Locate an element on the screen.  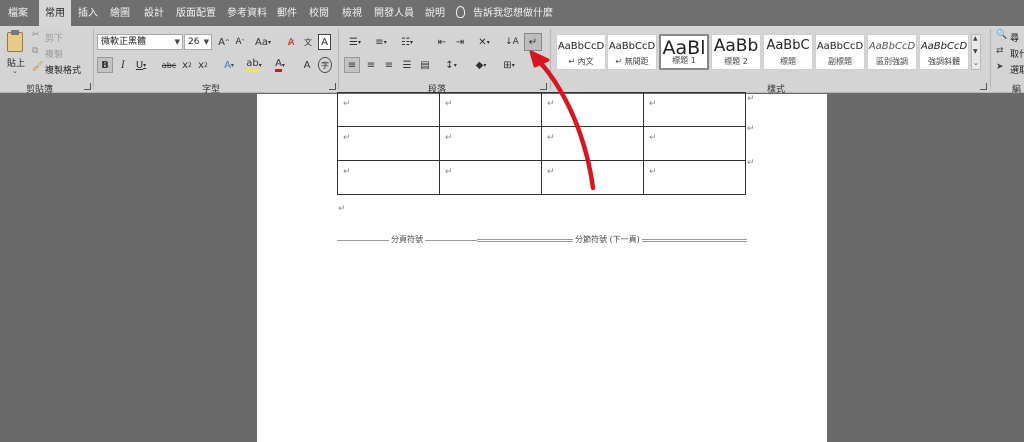
tell-me-box: 告訴我您想做什麼 is located at coordinates (504, 13).